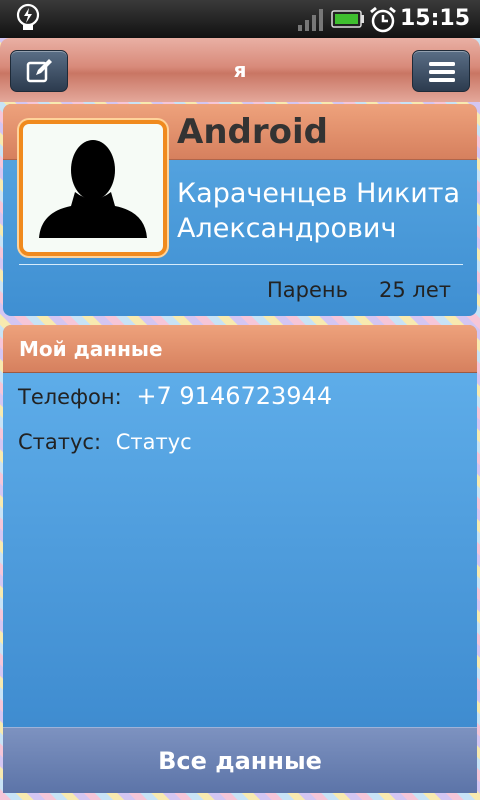  I want to click on menu-icon, so click(442, 72).